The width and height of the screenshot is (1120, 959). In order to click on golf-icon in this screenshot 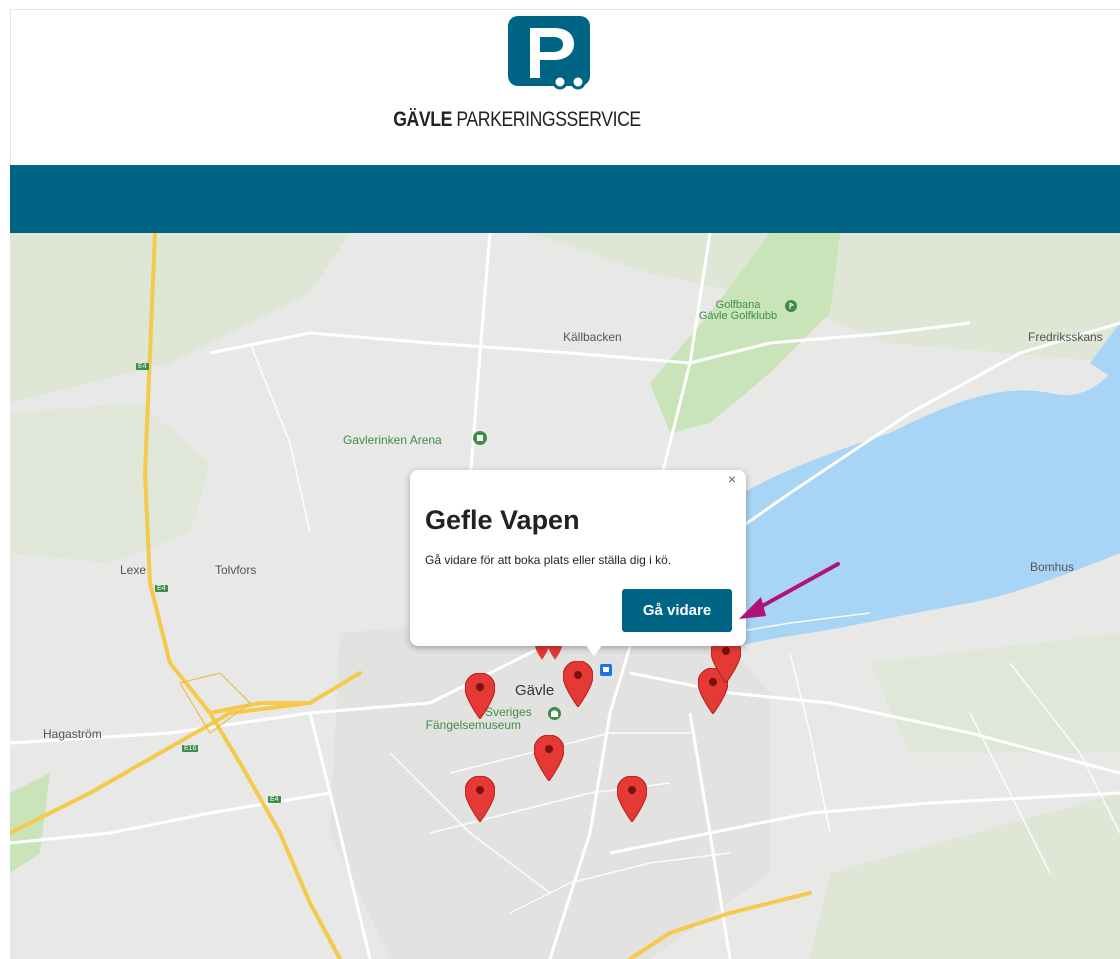, I will do `click(791, 306)`.